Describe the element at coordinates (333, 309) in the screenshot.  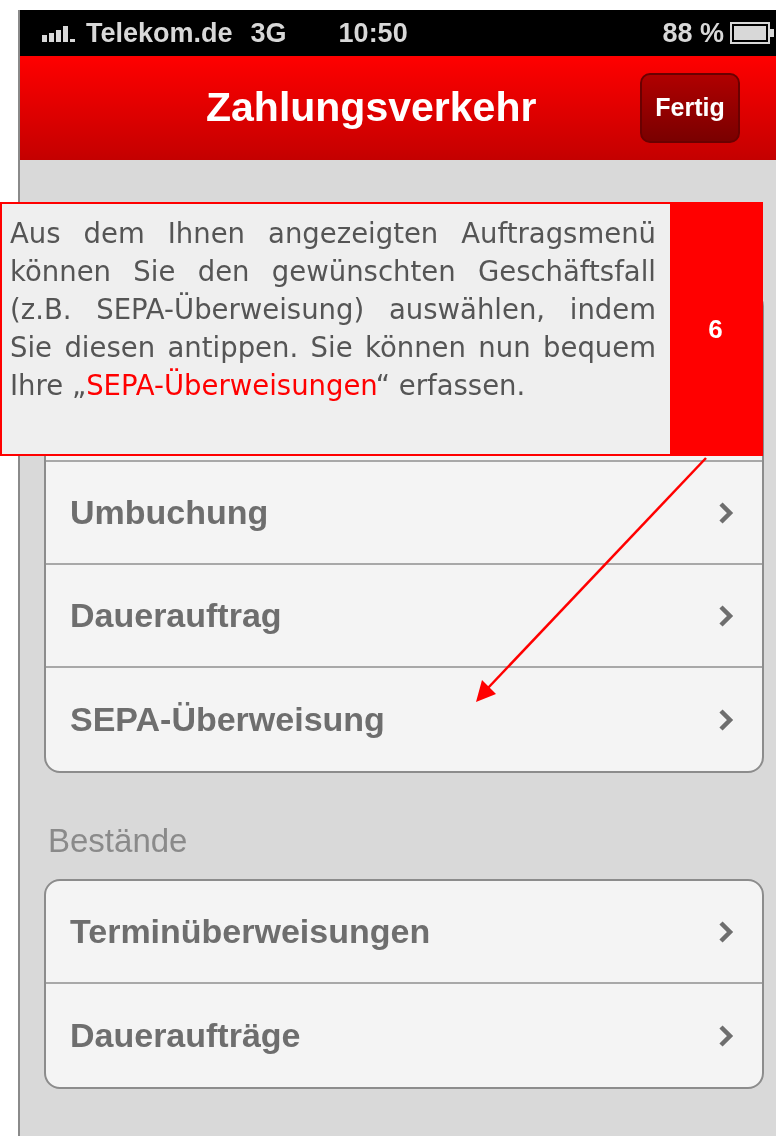
I see `callout-text: Aus dem Ihnen angezeigten Auftragsmenü können Sie den gewünschten Geschäftsfall (z.B. SEPA-Überweisung) auswählen, indem Sie diesen antippen. Sie können nun bequem Ihre „SEPA-Überweisungen“ erfassen.` at that location.